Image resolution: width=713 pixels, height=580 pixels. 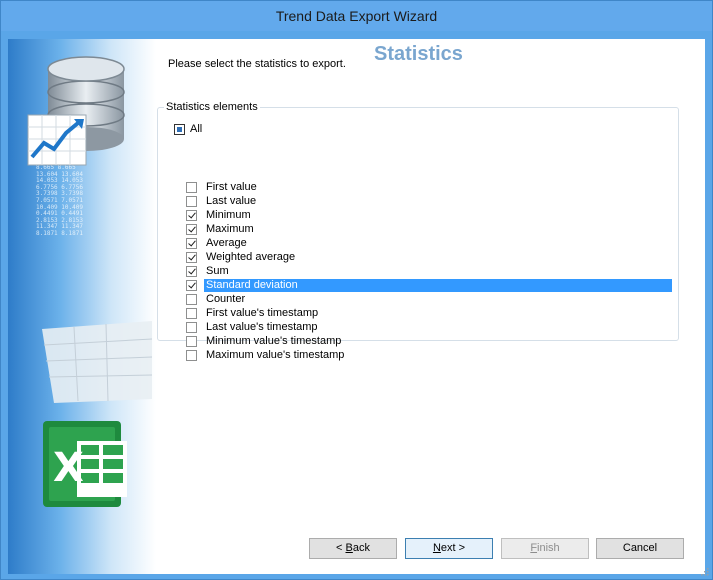 What do you see at coordinates (422, 285) in the screenshot?
I see `tree-item-standard-deviation: Standard deviation` at bounding box center [422, 285].